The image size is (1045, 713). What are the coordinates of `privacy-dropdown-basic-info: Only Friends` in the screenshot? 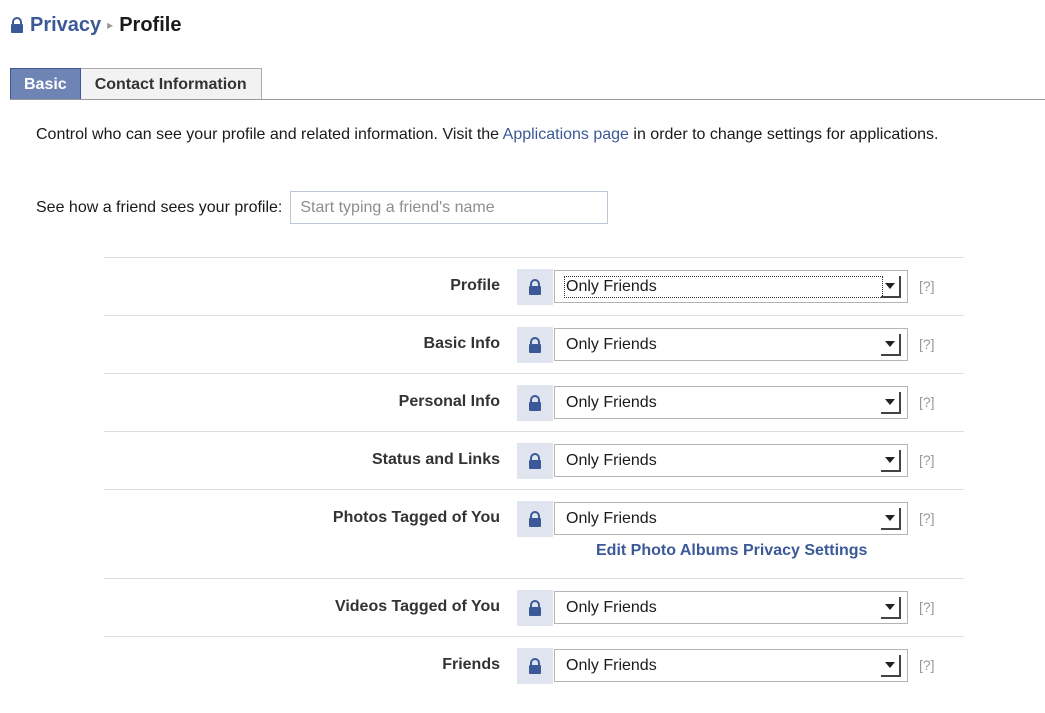 It's located at (731, 344).